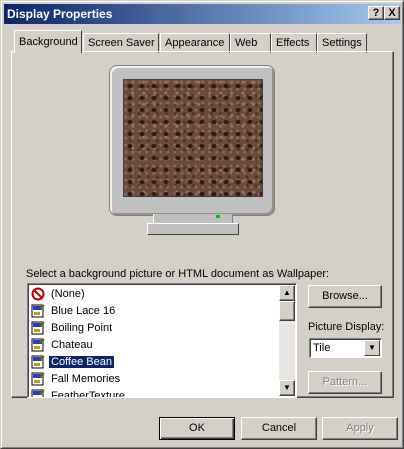 This screenshot has width=404, height=449. Describe the element at coordinates (372, 348) in the screenshot. I see `chevron-down-icon: ▼` at that location.